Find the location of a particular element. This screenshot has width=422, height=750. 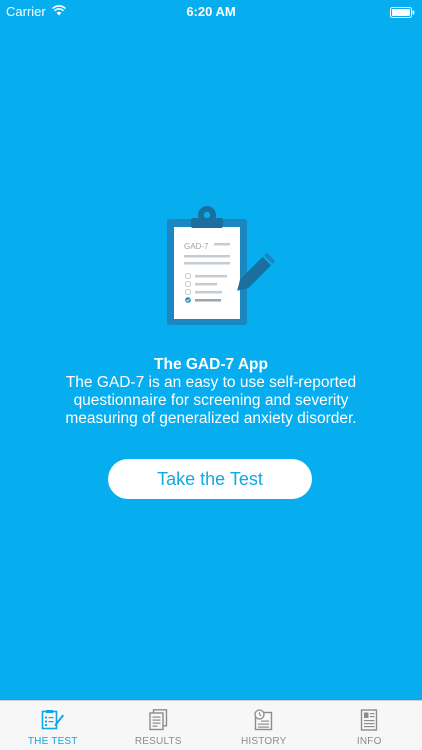

clipboard-pencil-icon: GAD-7 is located at coordinates (220, 266).